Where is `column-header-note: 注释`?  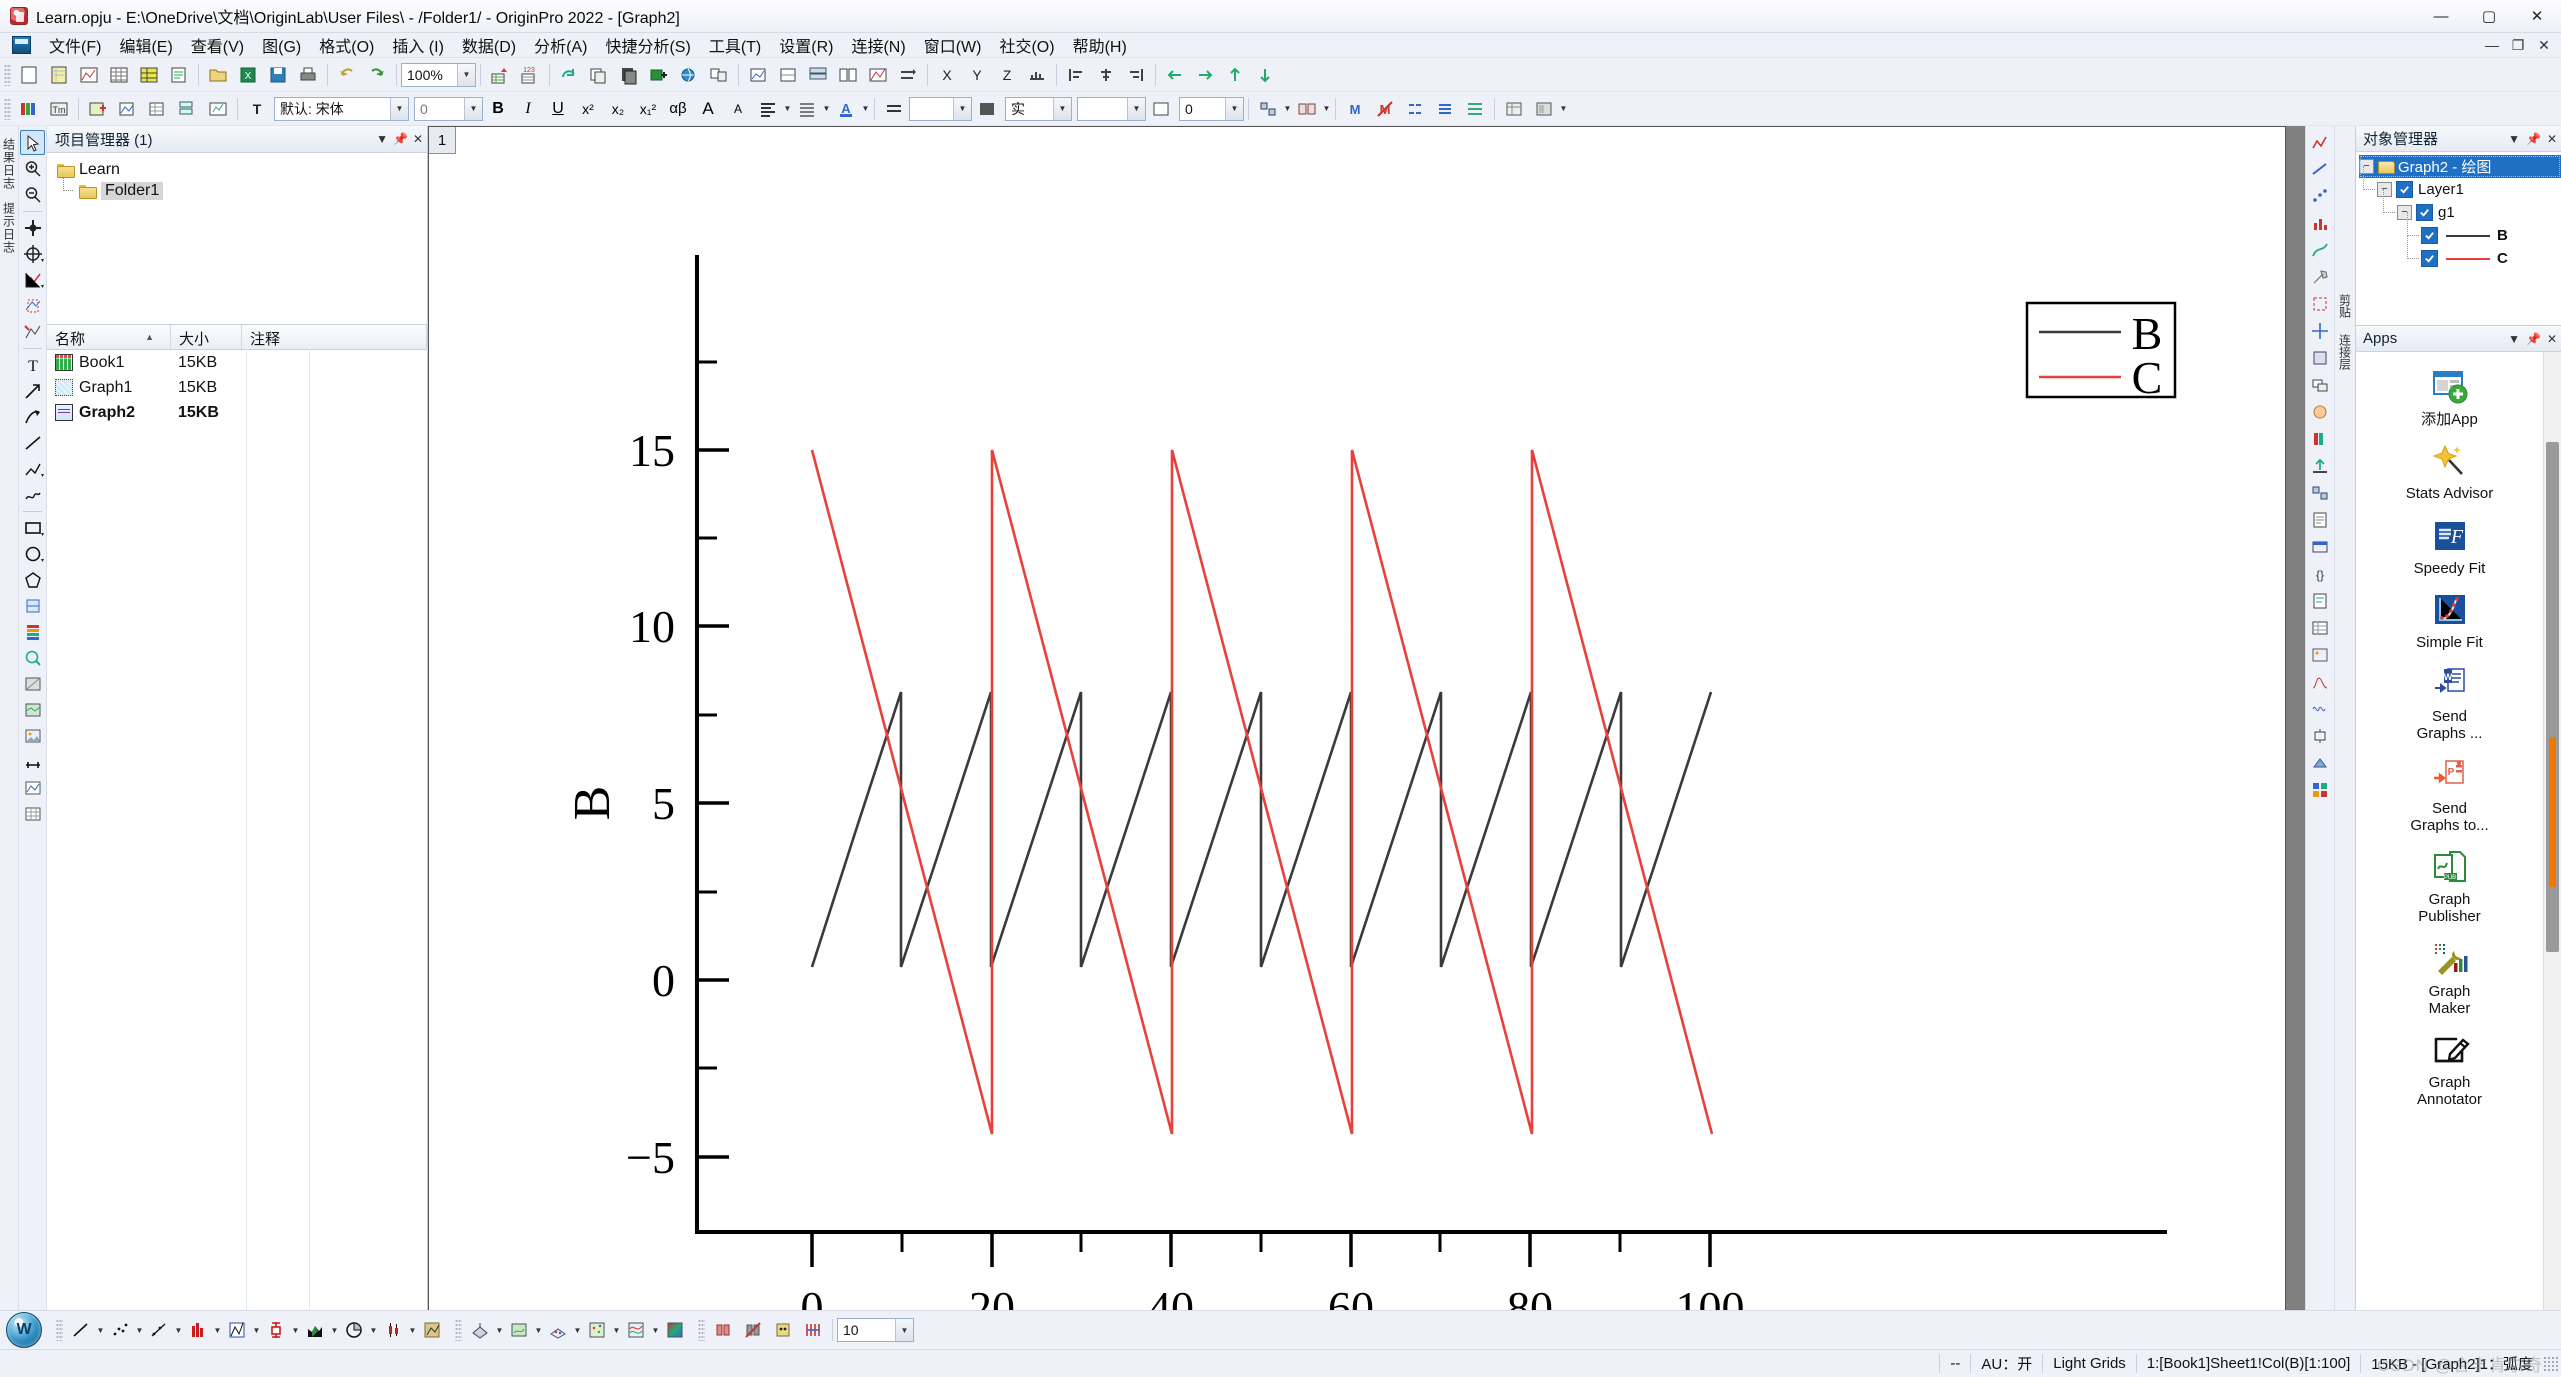 column-header-note: 注释 is located at coordinates (334, 337).